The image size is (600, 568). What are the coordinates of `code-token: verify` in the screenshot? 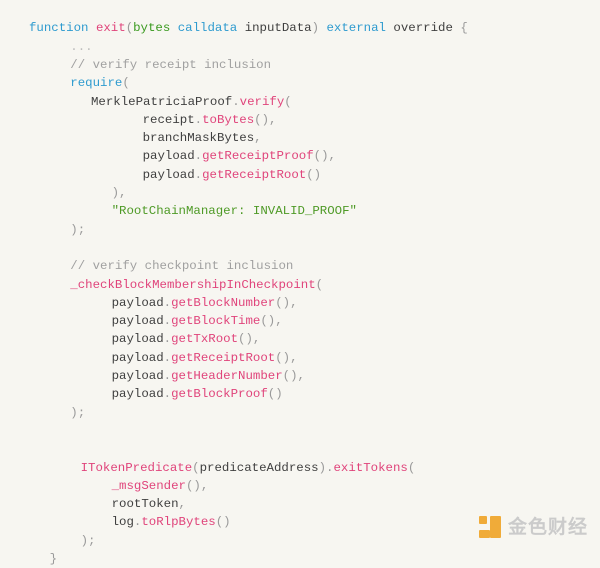 It's located at (262, 101).